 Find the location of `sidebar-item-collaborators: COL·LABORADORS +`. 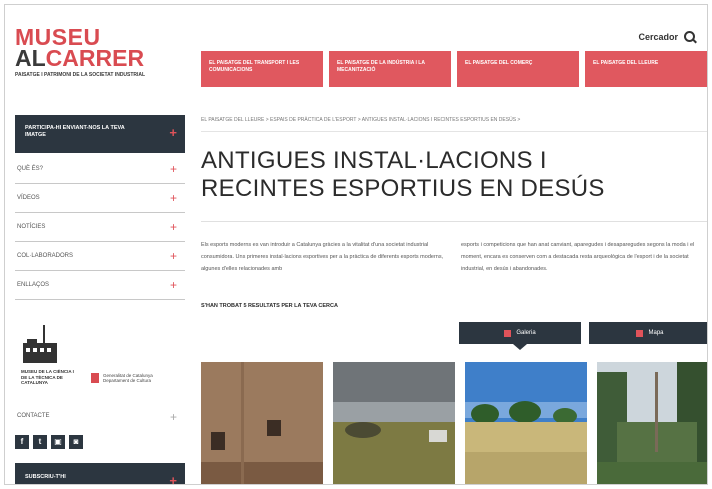

sidebar-item-collaborators: COL·LABORADORS + is located at coordinates (100, 256).